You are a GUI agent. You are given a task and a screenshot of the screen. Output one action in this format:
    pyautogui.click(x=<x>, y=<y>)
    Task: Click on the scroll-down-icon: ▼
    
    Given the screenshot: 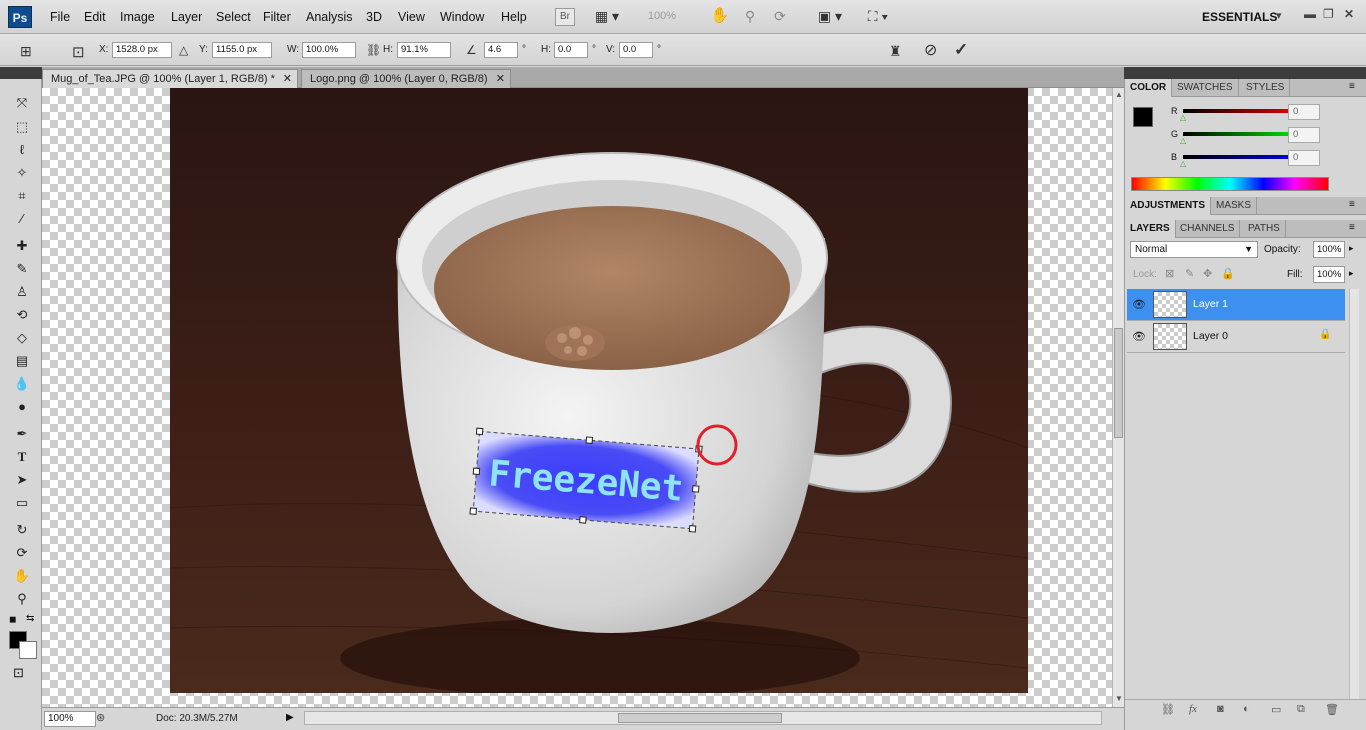 What is the action you would take?
    pyautogui.click(x=1119, y=698)
    